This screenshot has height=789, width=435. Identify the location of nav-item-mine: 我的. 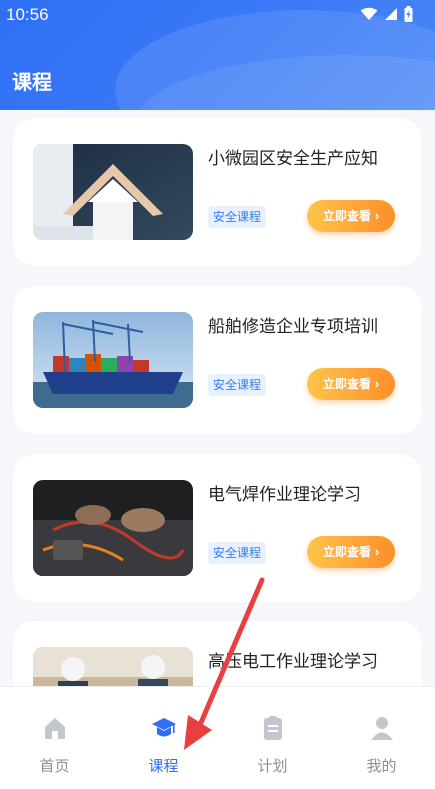
(381, 738).